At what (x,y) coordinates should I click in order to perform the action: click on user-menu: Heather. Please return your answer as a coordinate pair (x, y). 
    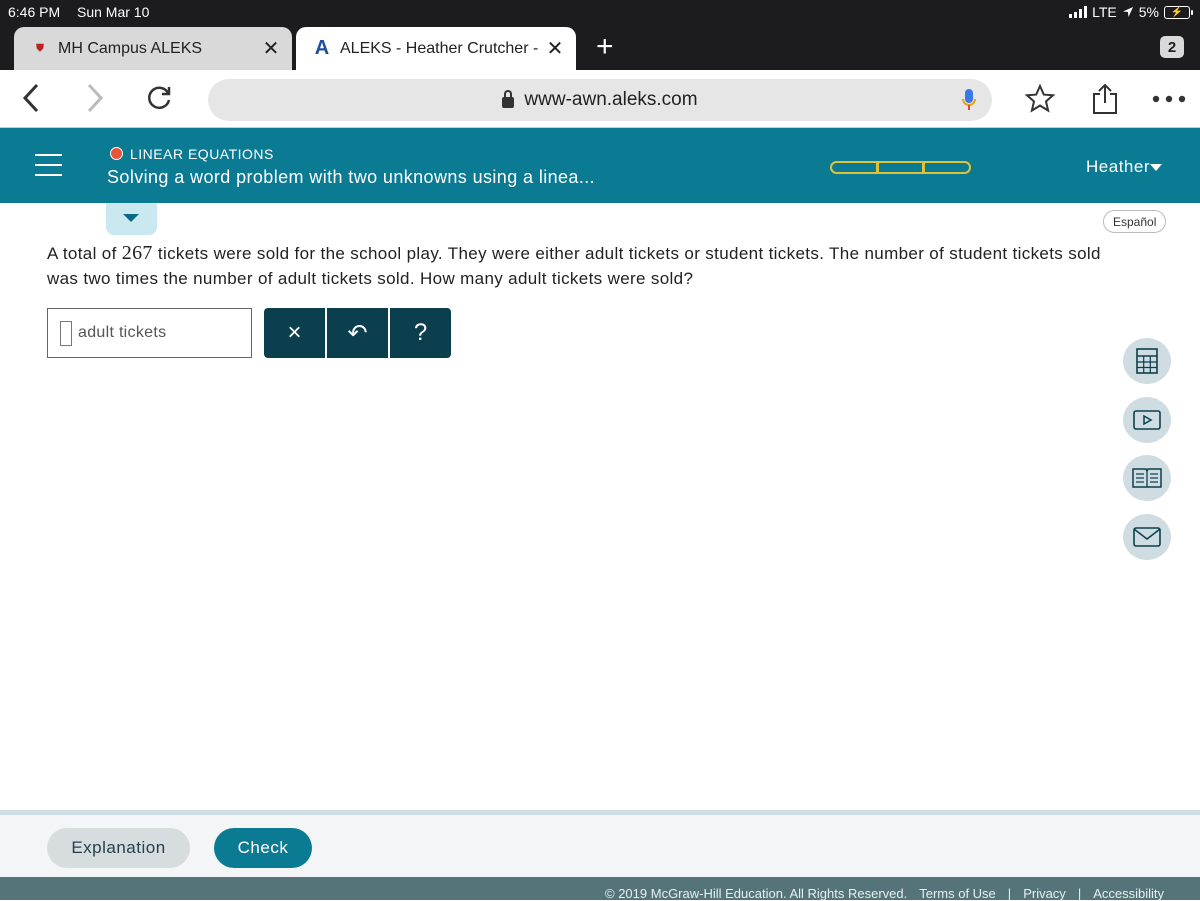
    Looking at the image, I should click on (1118, 167).